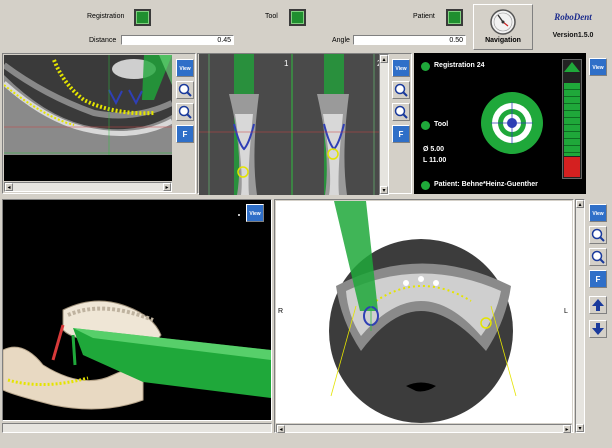 The width and height of the screenshot is (612, 448). I want to click on tool-label: Tool, so click(271, 16).